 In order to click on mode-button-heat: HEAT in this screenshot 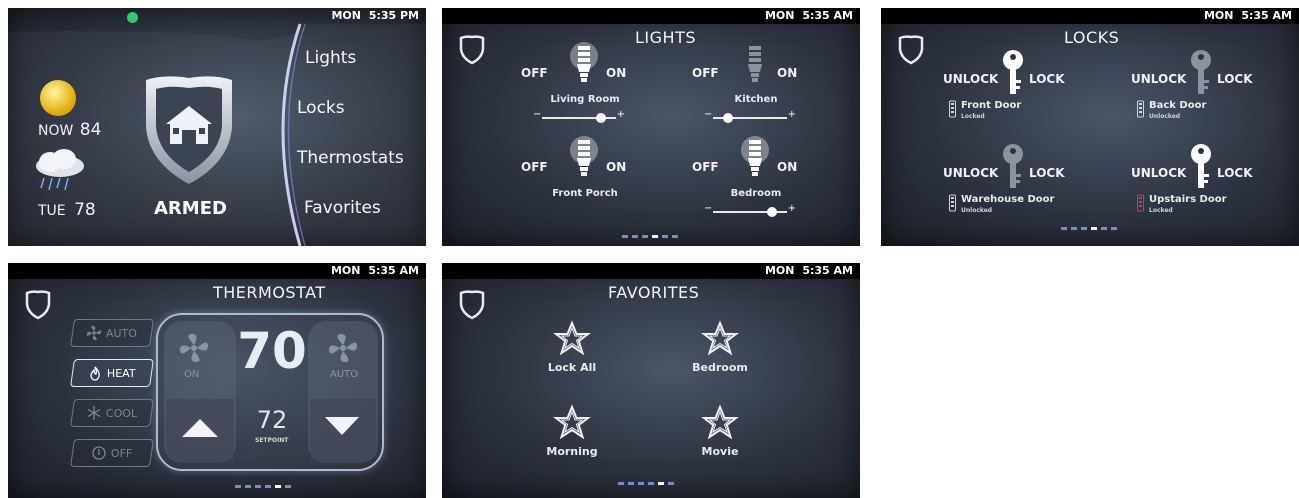, I will do `click(112, 373)`.